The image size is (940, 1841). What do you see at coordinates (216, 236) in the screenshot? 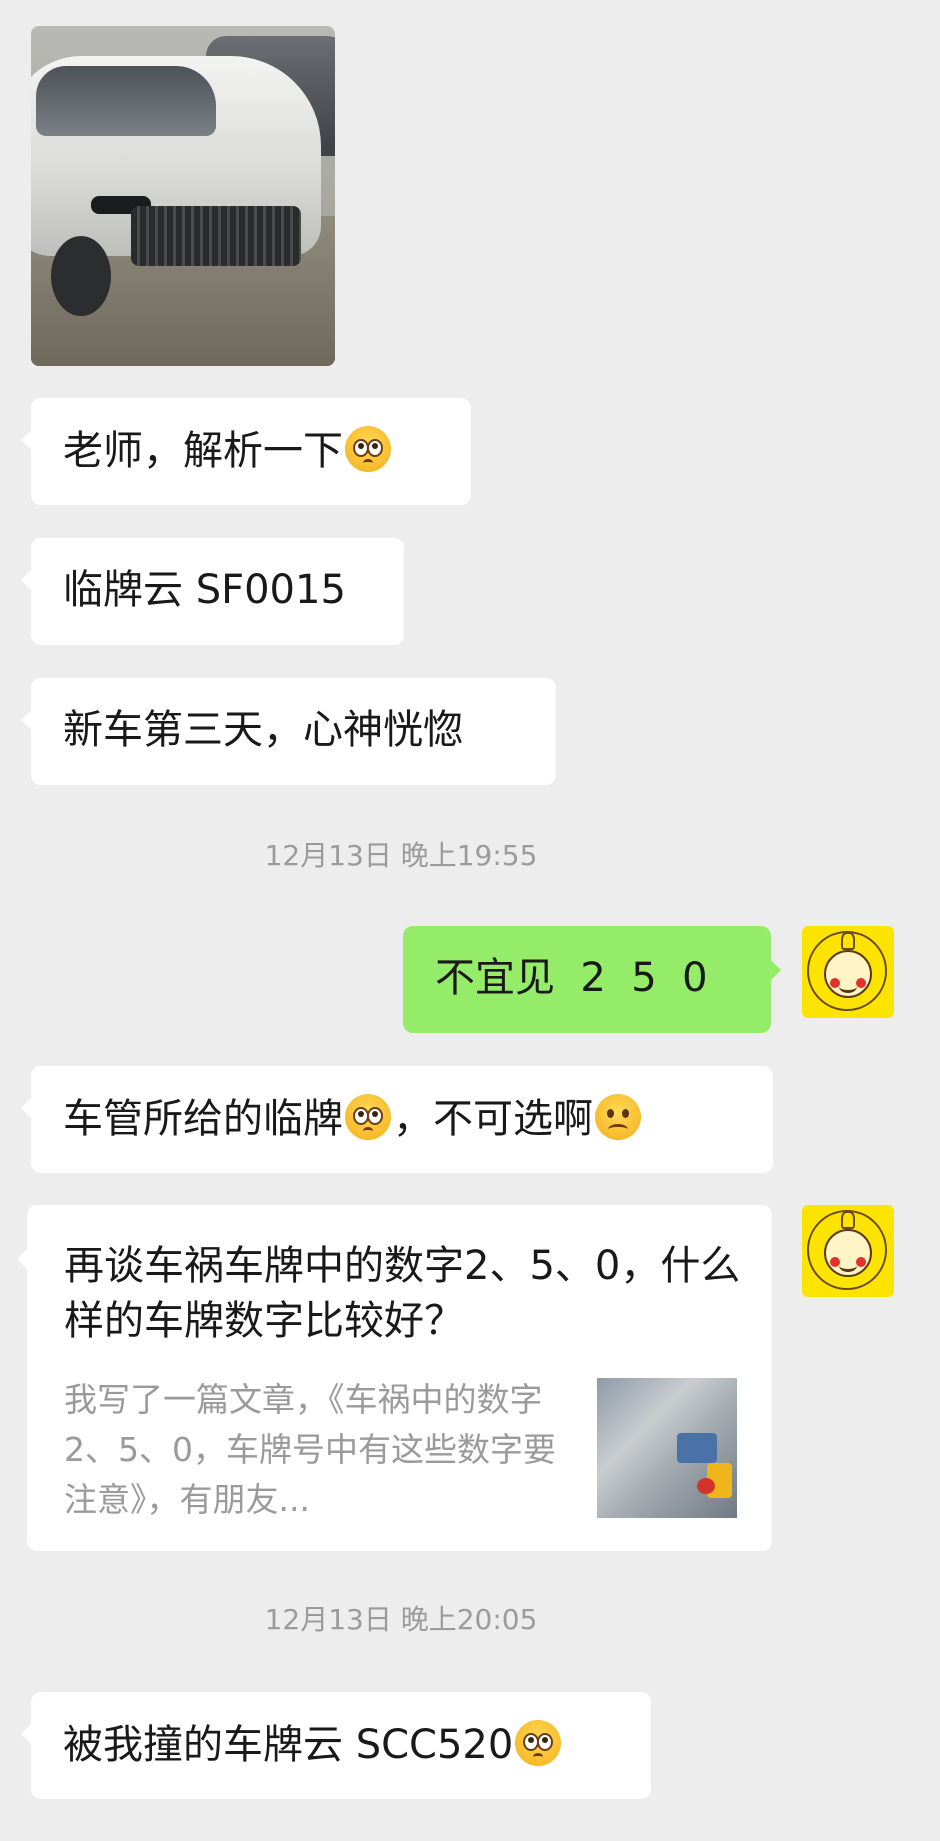
I see `photo-car-grille` at bounding box center [216, 236].